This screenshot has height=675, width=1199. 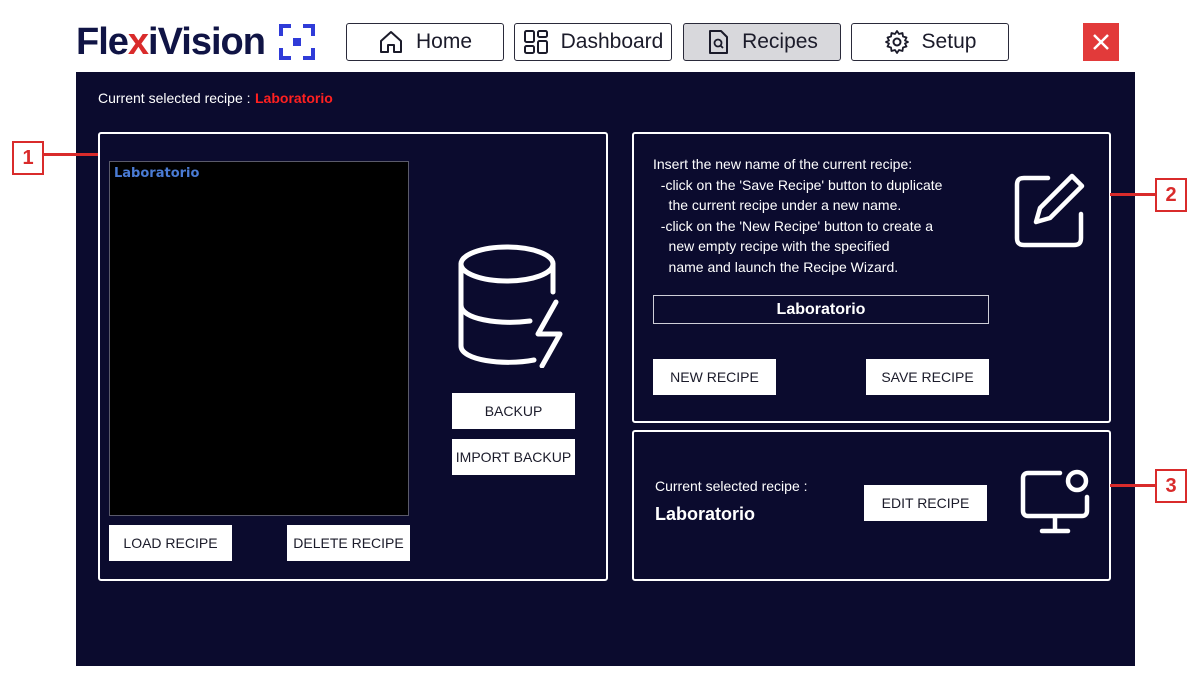 I want to click on nav-recipes-button: Recipes, so click(x=762, y=42).